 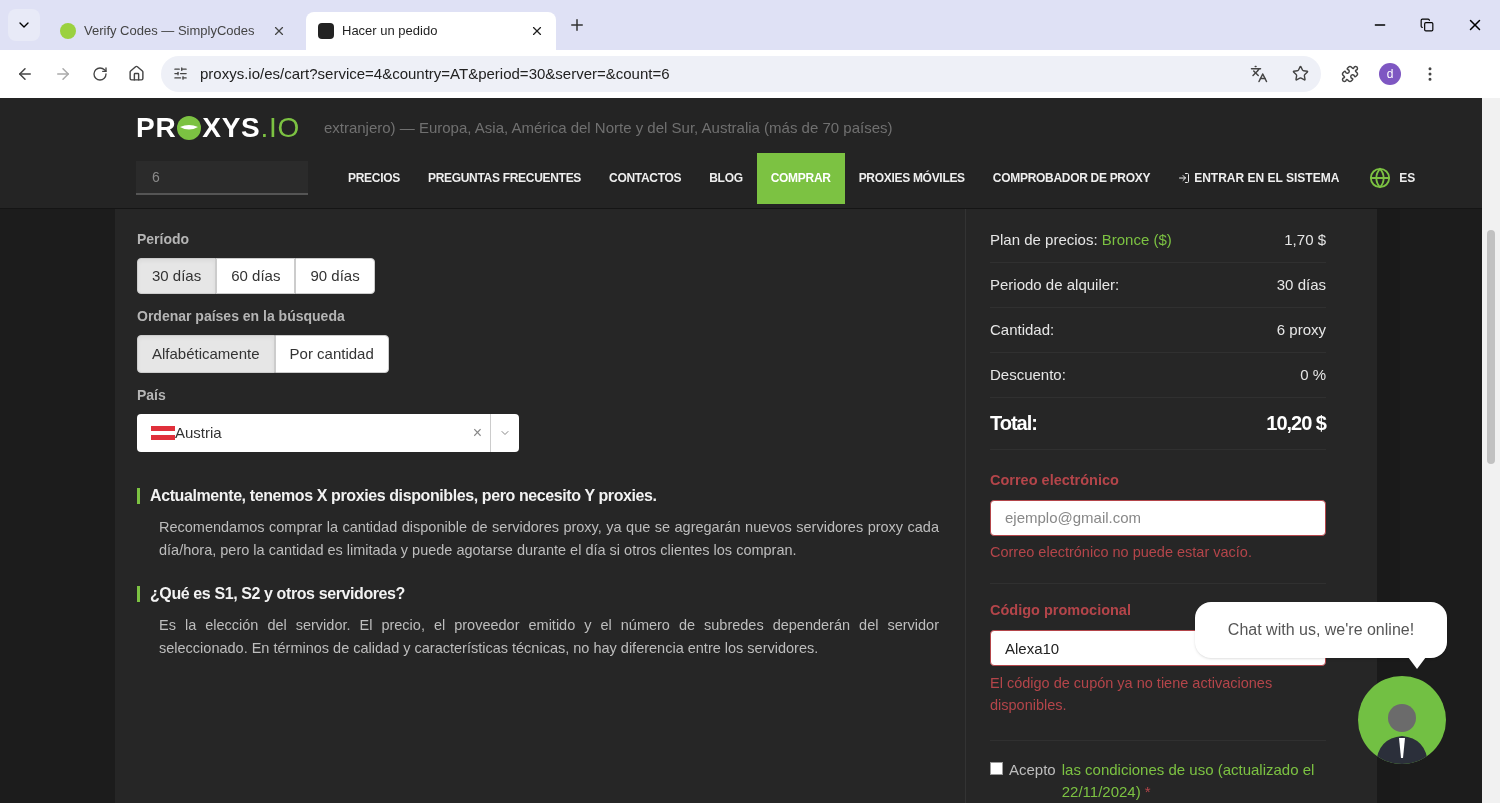 I want to click on promo-label: Código promocional, so click(x=1061, y=611).